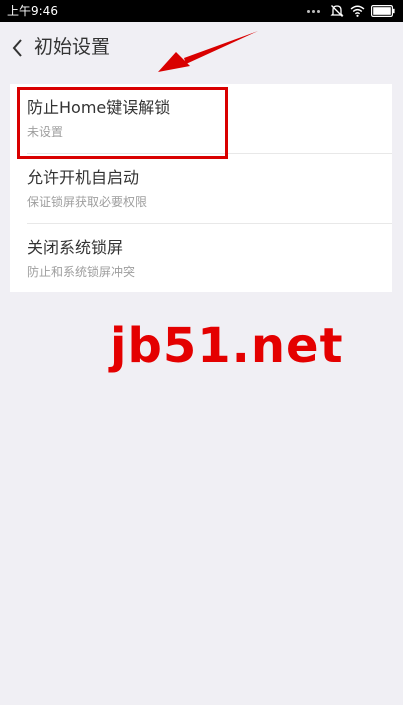  I want to click on setting-item-subtitle: 防止和系统锁屏冲突, so click(81, 272).